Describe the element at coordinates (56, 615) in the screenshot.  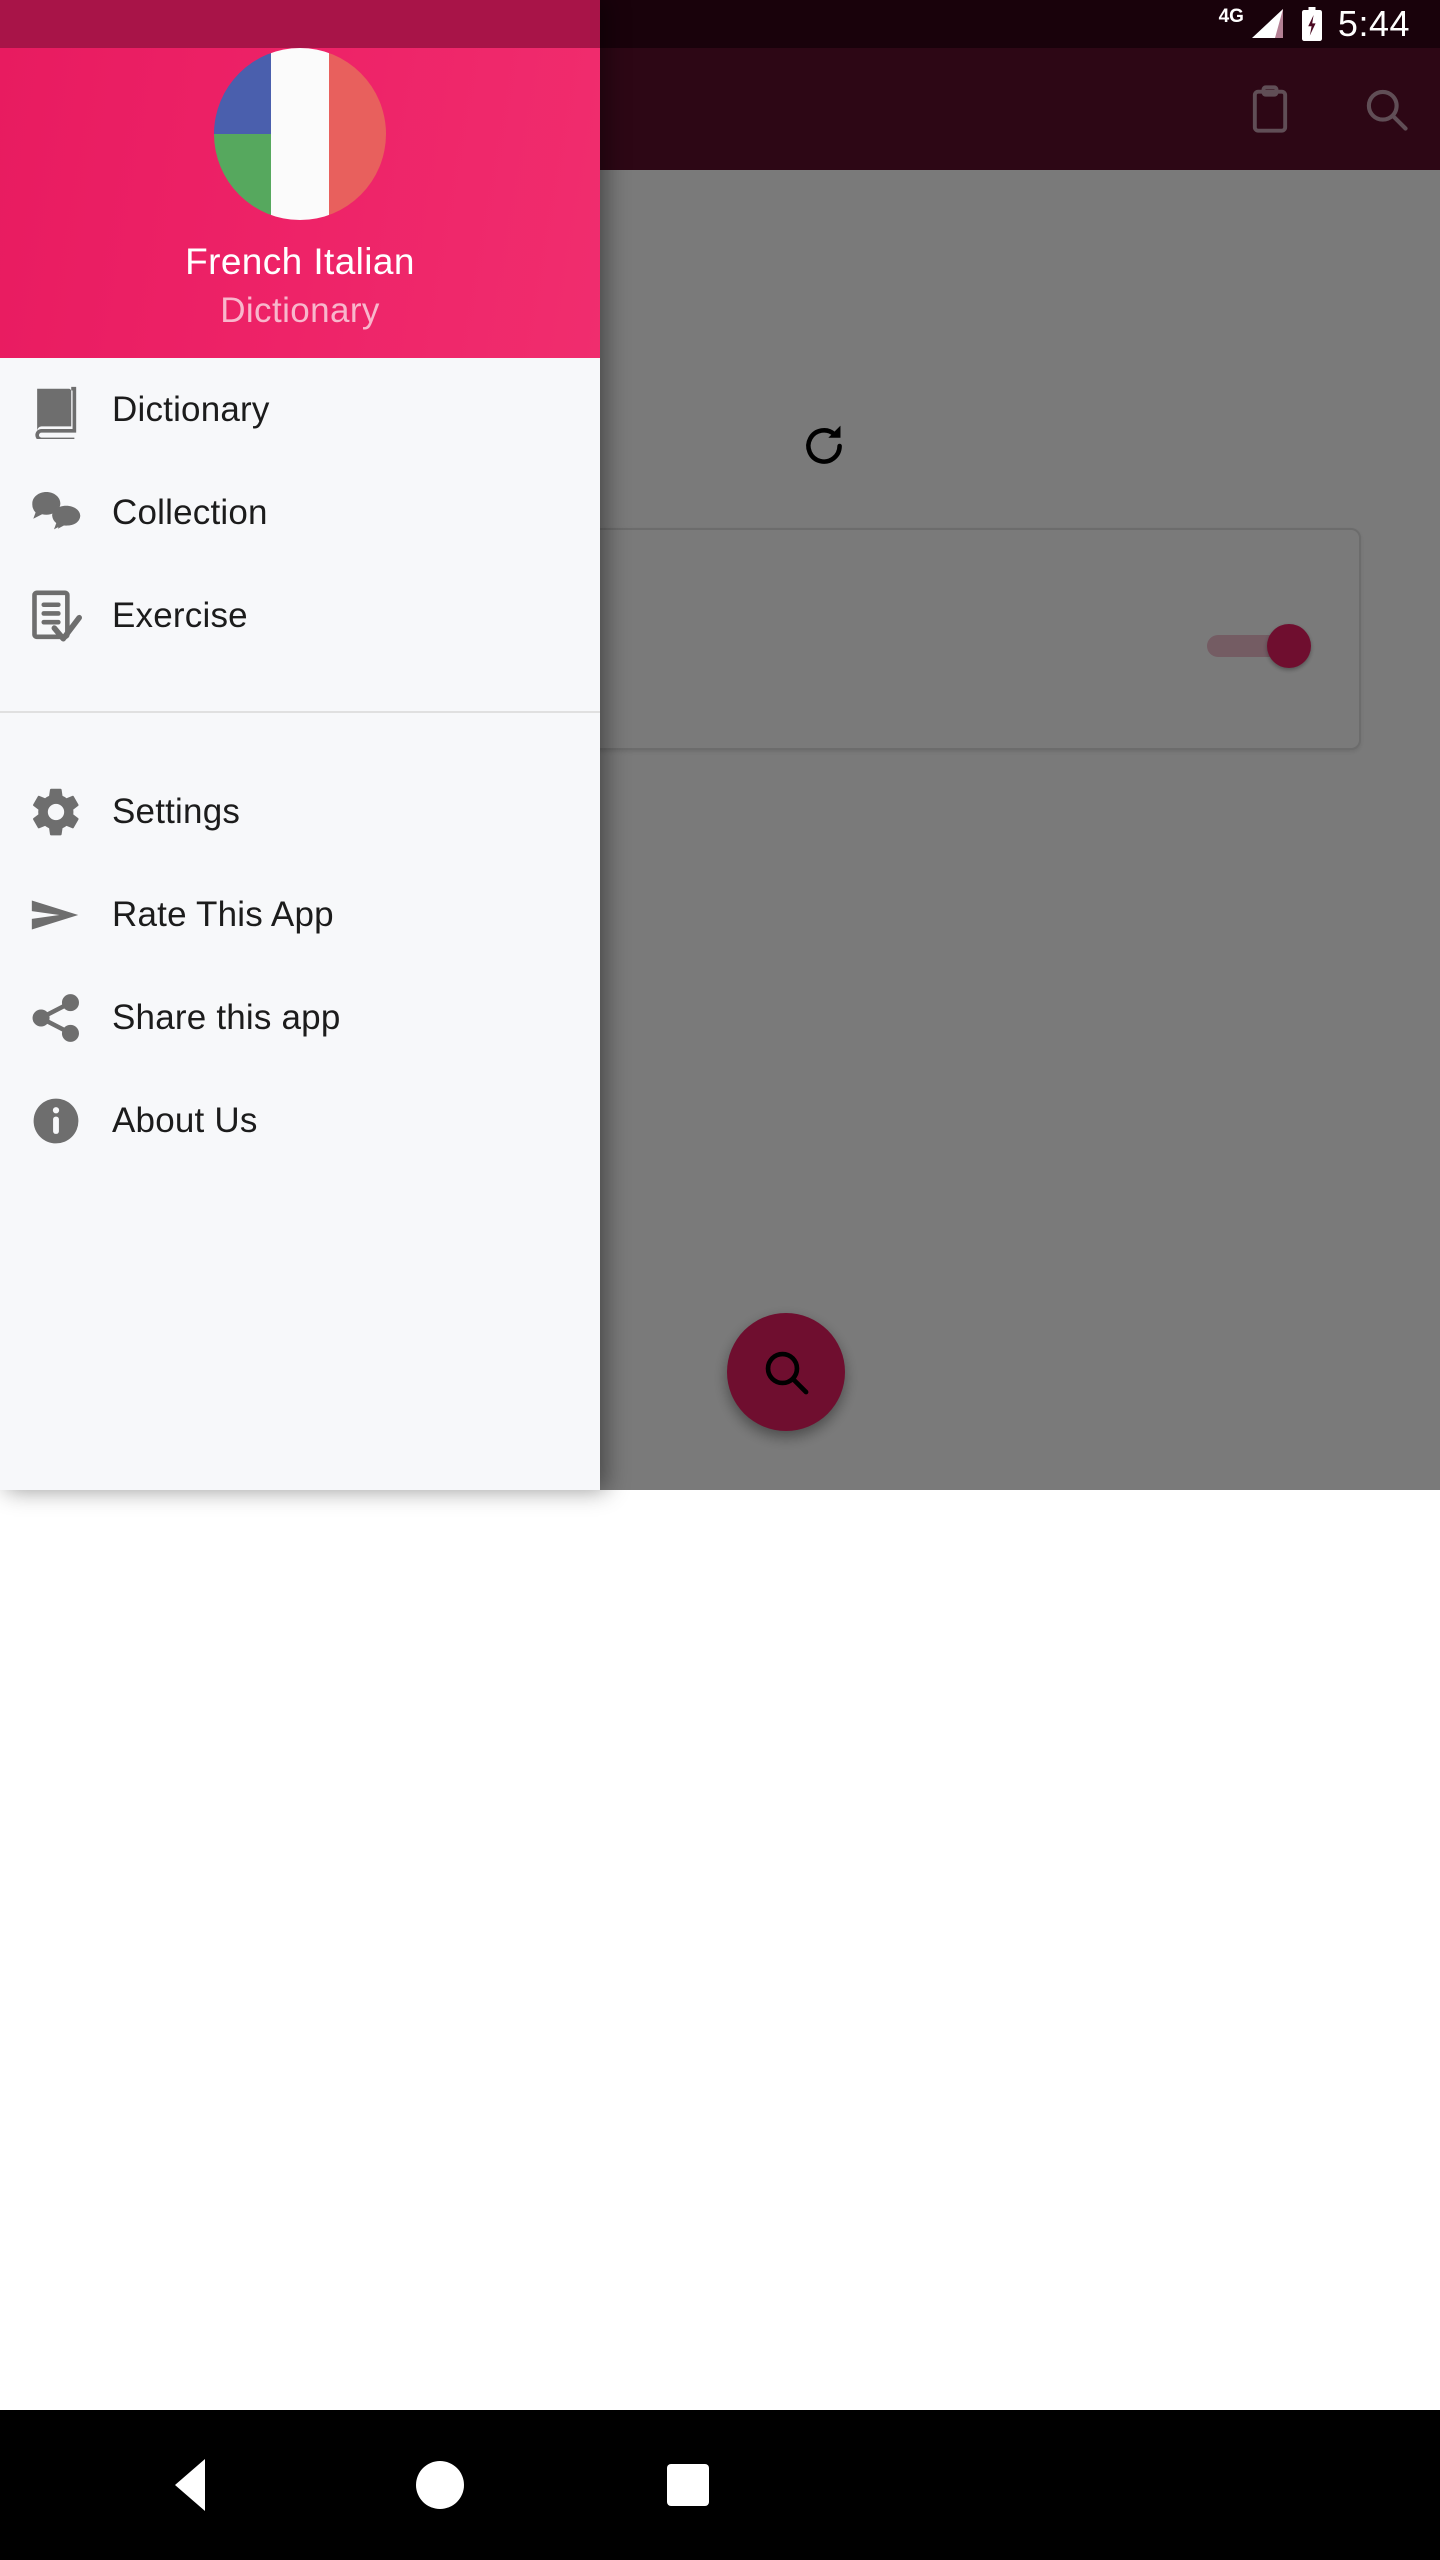
I see `document-check-icon` at that location.